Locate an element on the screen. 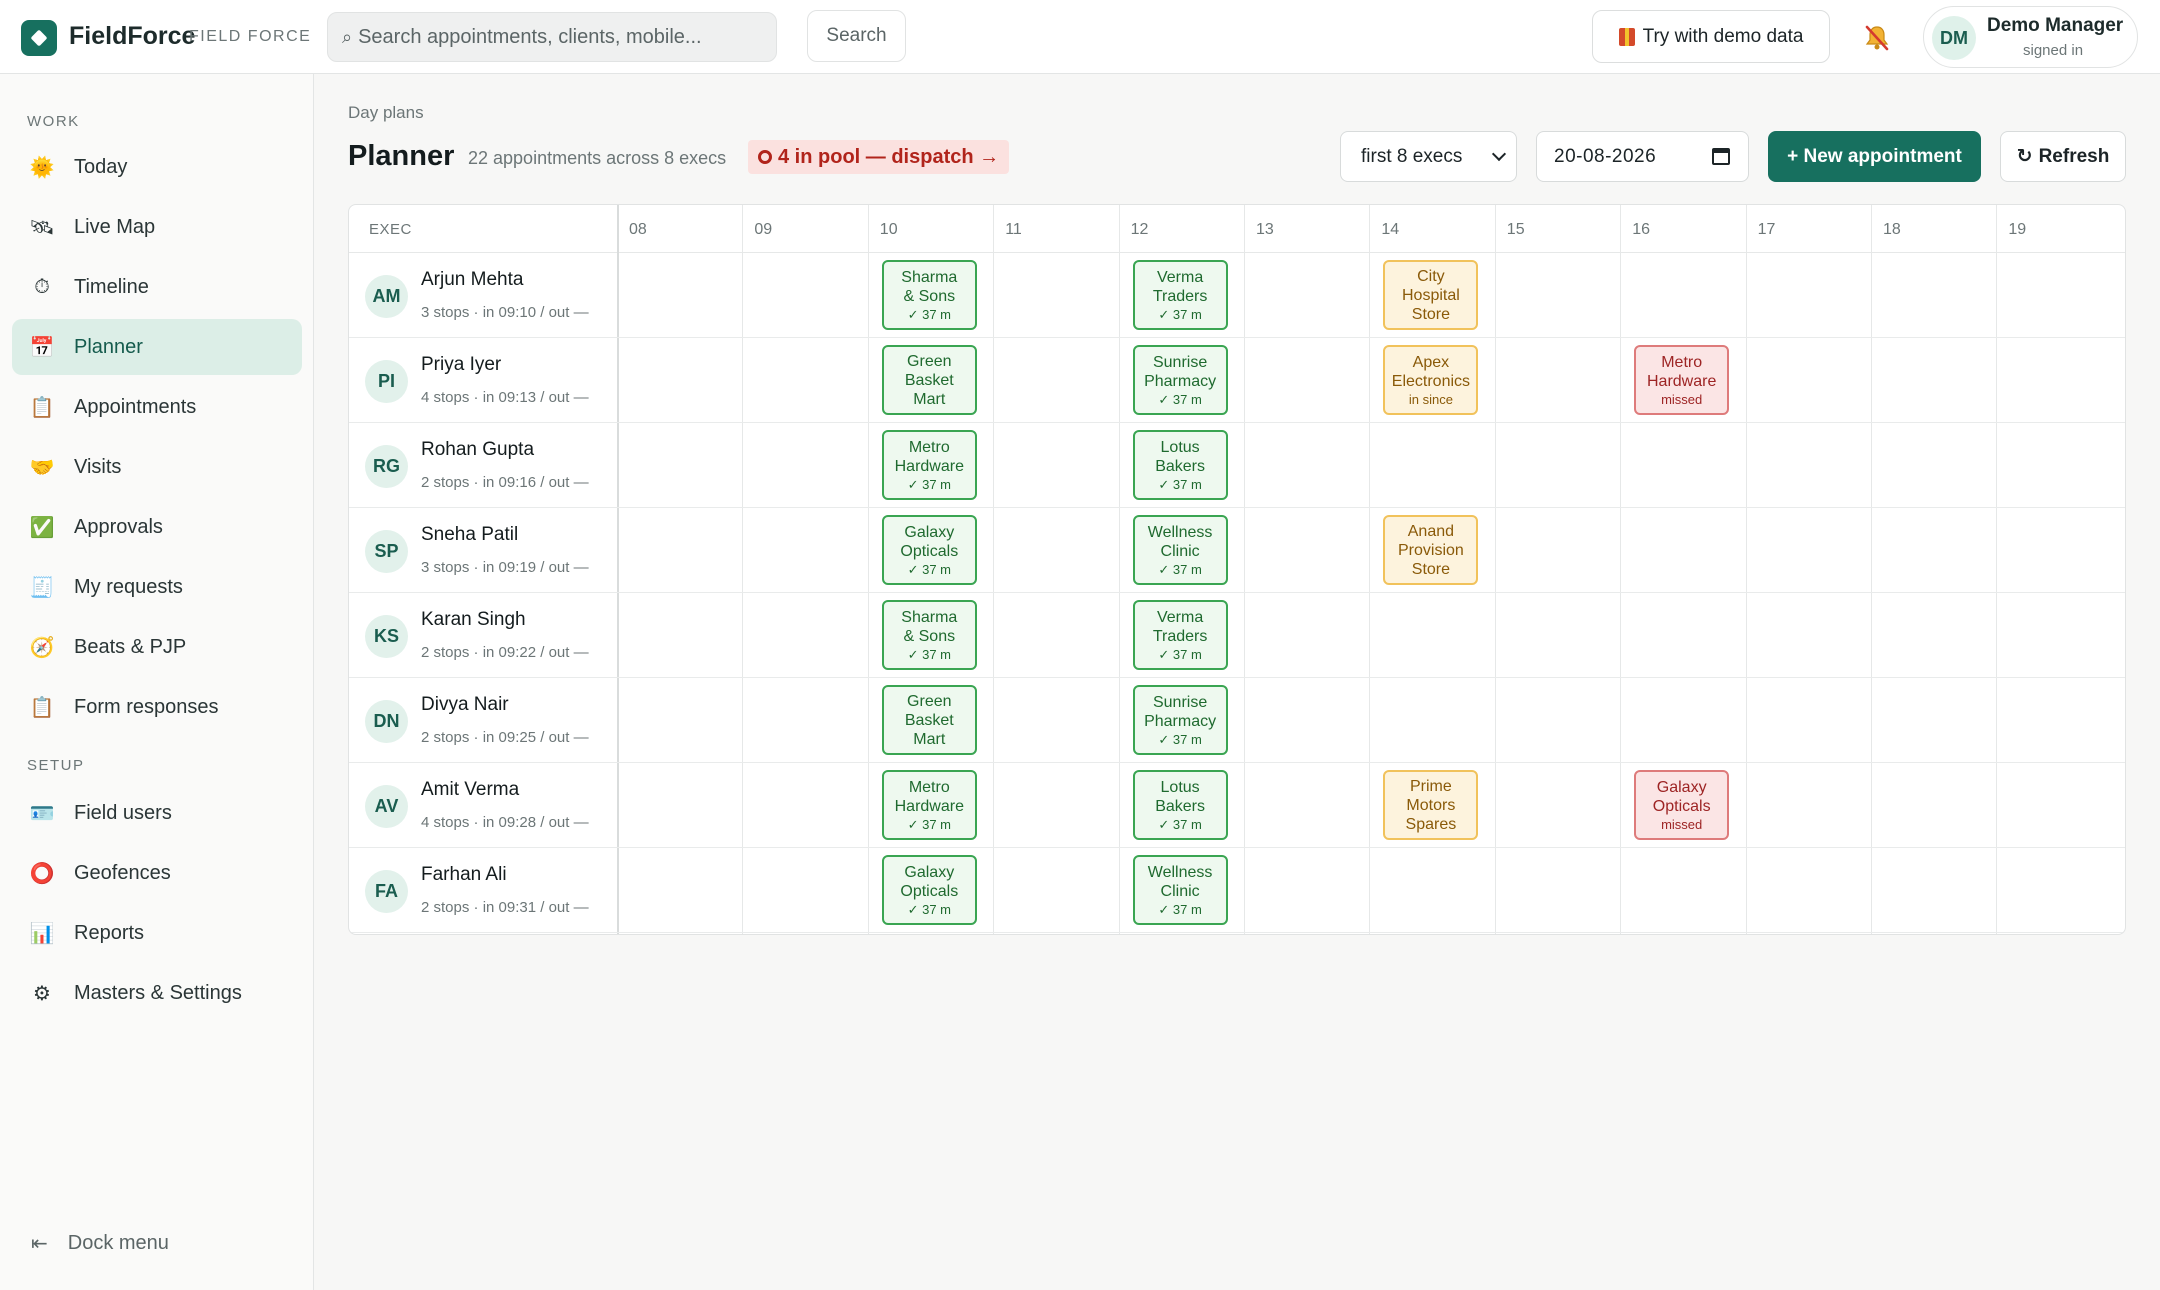 The height and width of the screenshot is (1290, 2160). pool-dispatch-badge: 4 in pool — dispatch → is located at coordinates (879, 157).